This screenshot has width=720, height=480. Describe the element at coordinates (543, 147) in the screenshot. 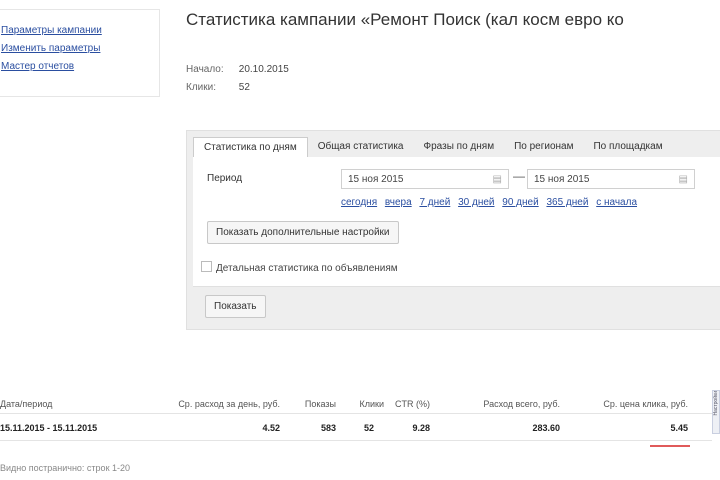

I see `tab-by-region: По регионам` at that location.